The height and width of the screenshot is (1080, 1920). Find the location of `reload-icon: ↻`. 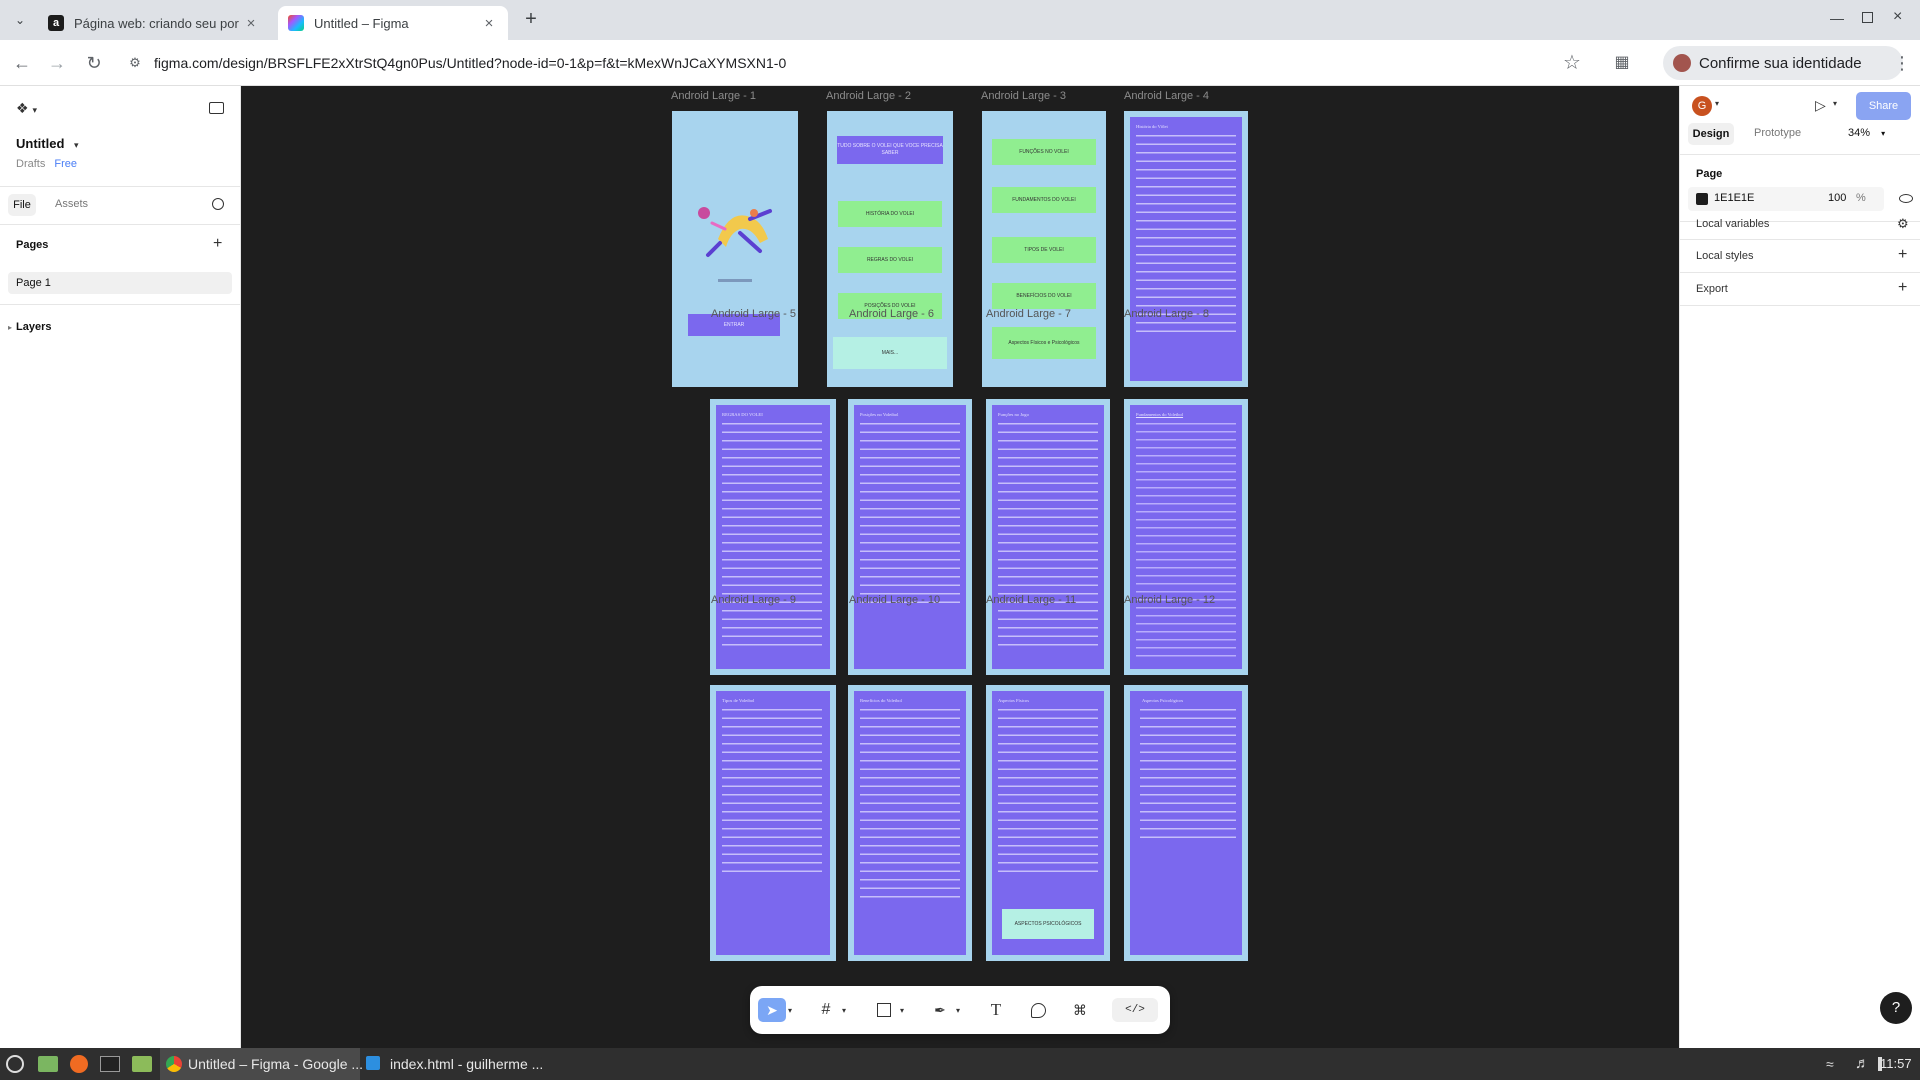

reload-icon: ↻ is located at coordinates (94, 63).